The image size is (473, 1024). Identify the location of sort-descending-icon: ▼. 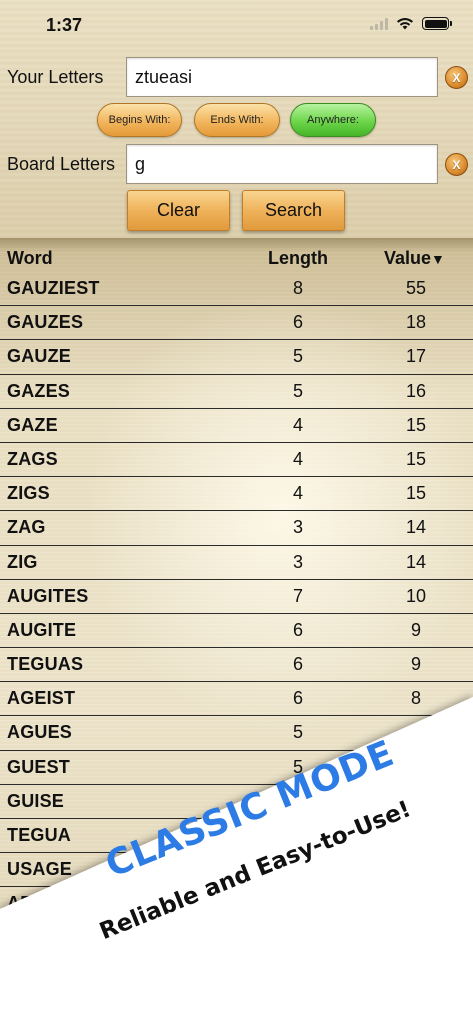
(438, 259).